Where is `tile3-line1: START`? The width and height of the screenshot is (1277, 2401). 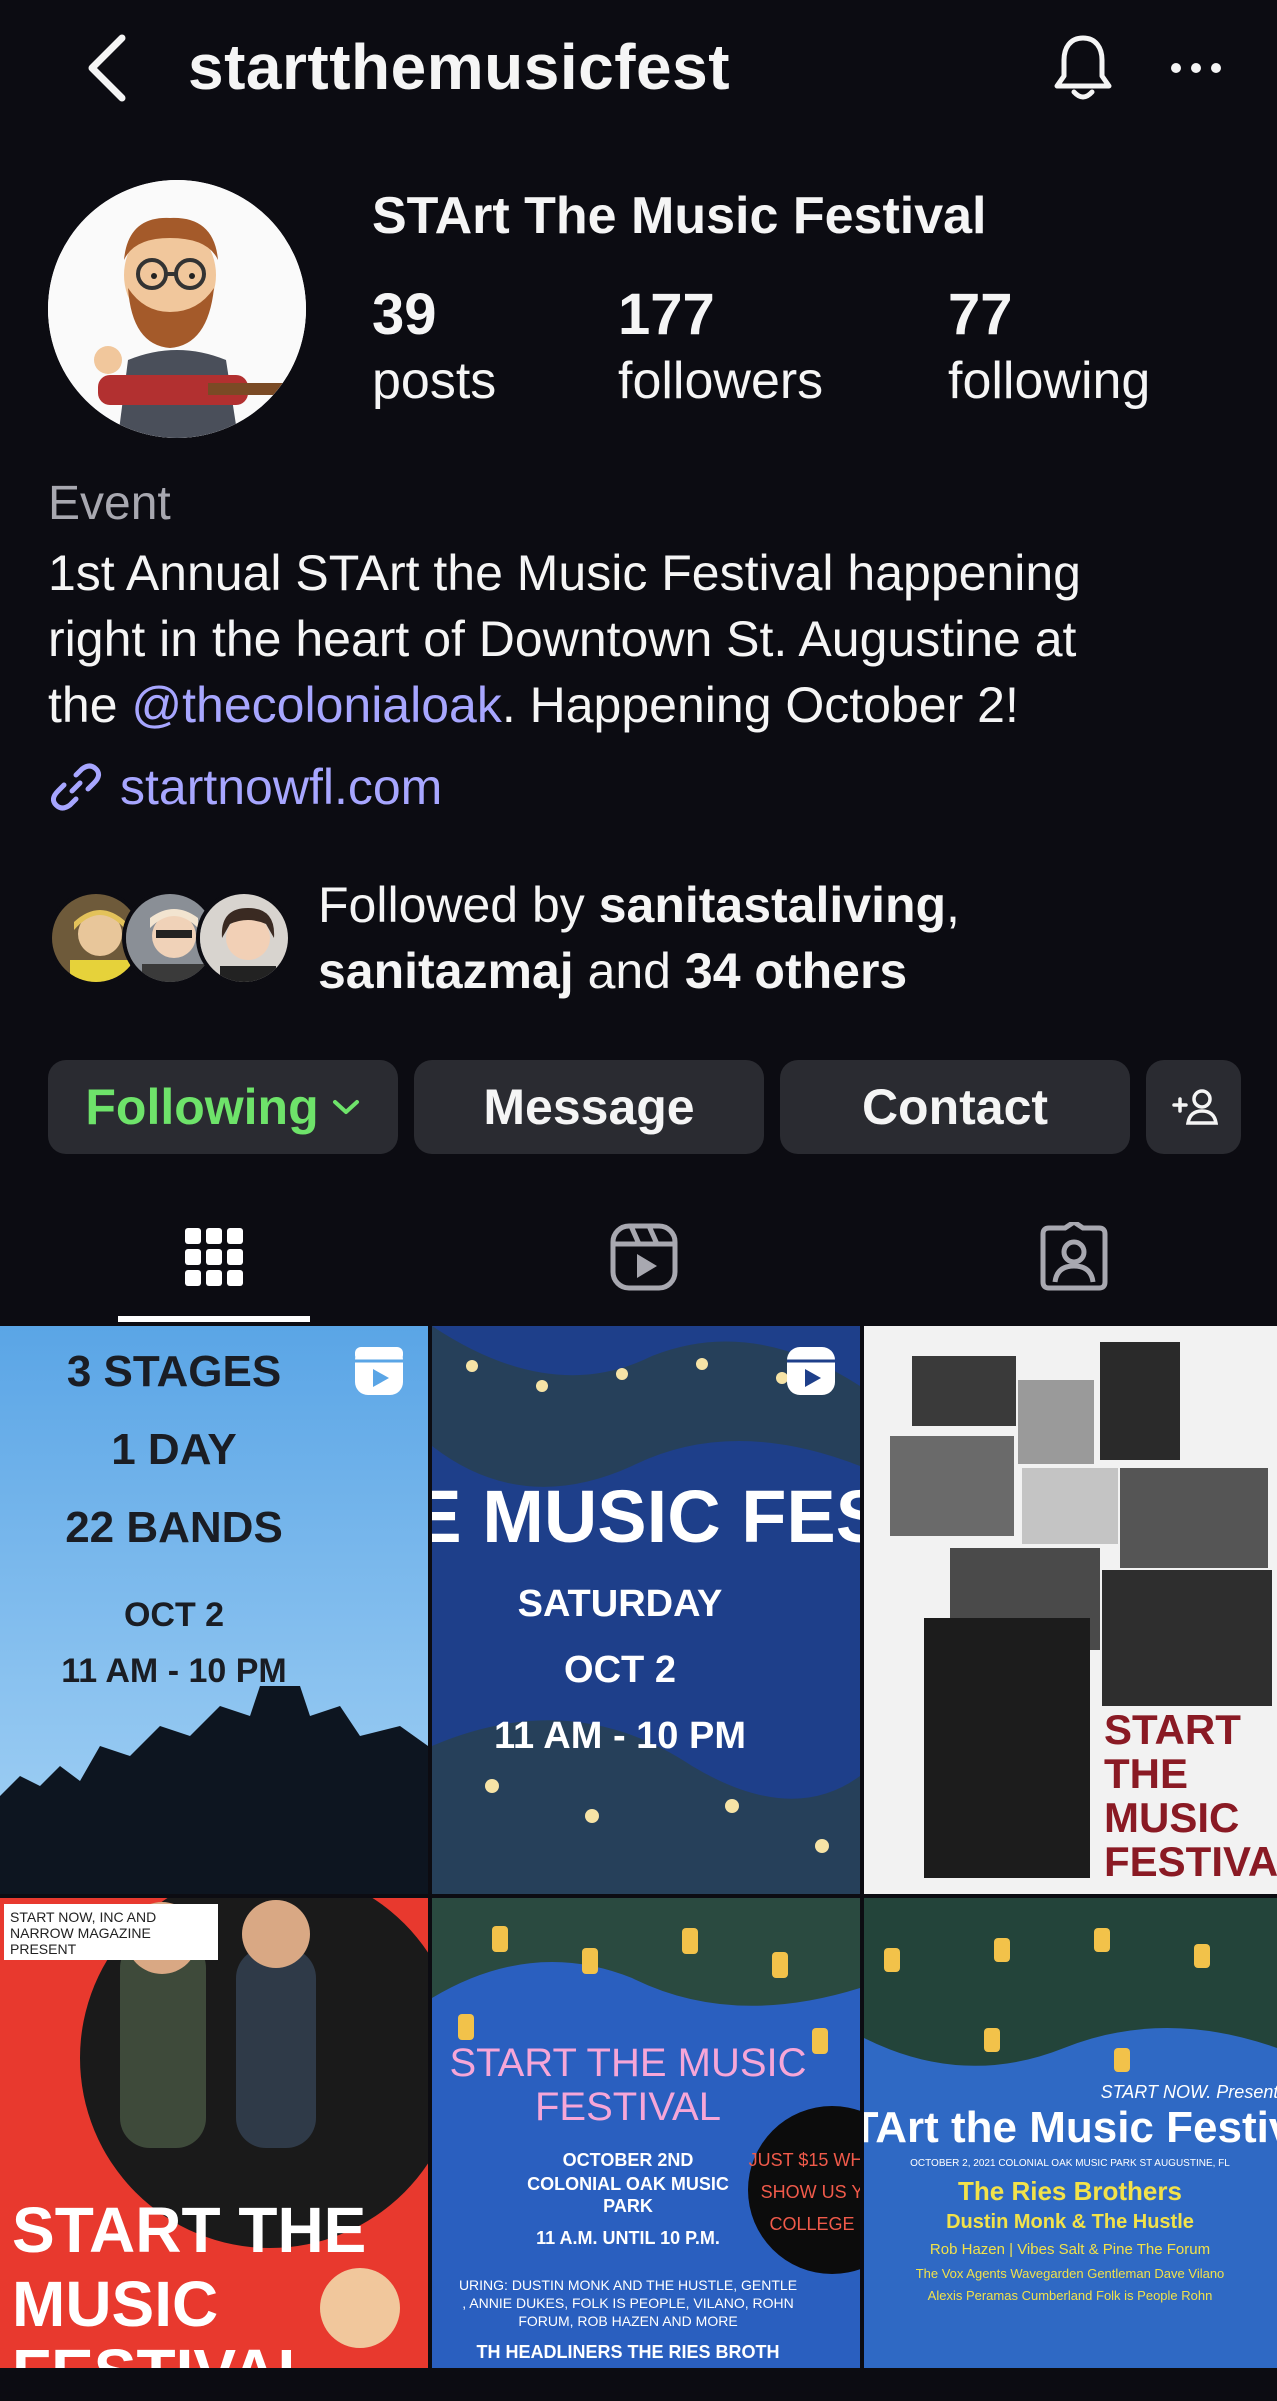
tile3-line1: START is located at coordinates (1172, 1729).